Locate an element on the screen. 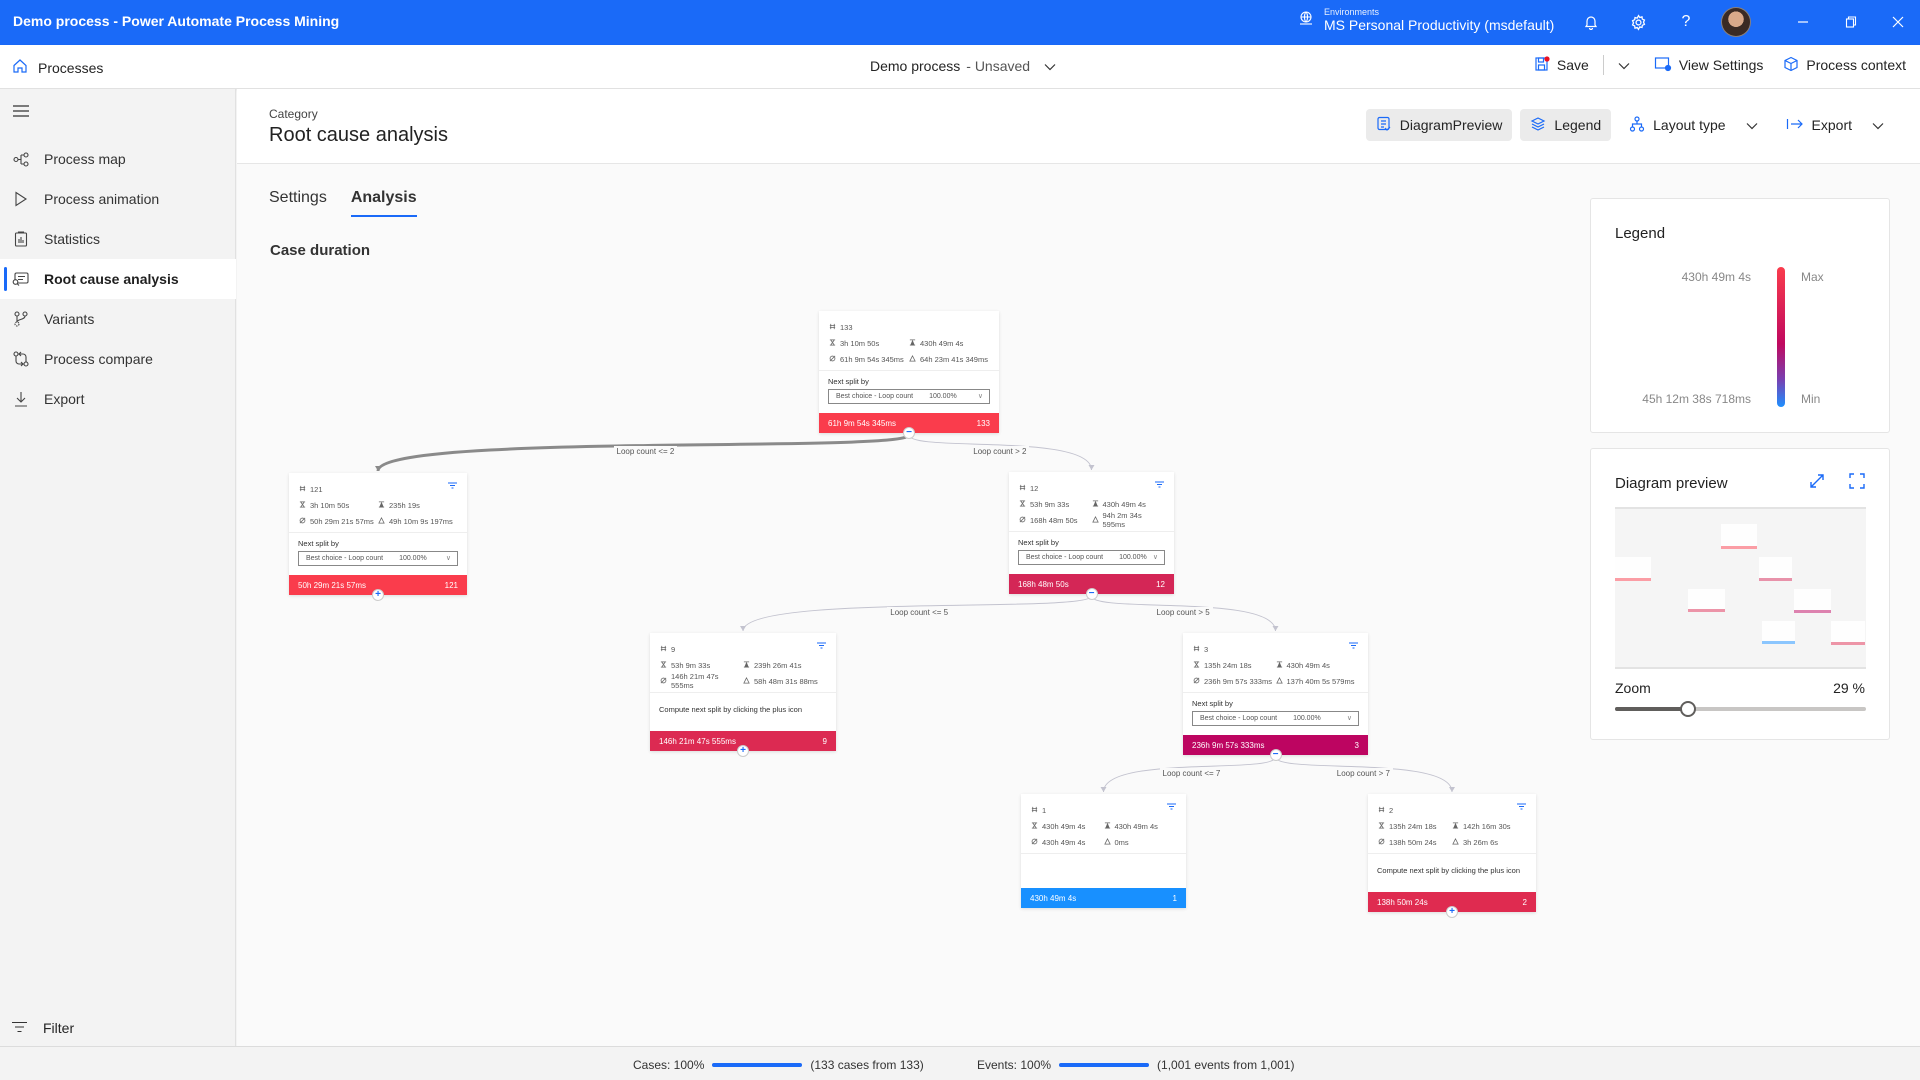 The width and height of the screenshot is (1920, 1080). events-progress-fill is located at coordinates (1104, 1065).